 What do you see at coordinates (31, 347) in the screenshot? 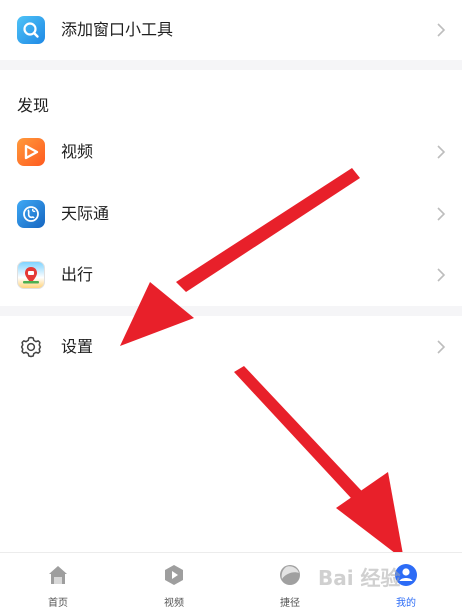
I see `gear-icon` at bounding box center [31, 347].